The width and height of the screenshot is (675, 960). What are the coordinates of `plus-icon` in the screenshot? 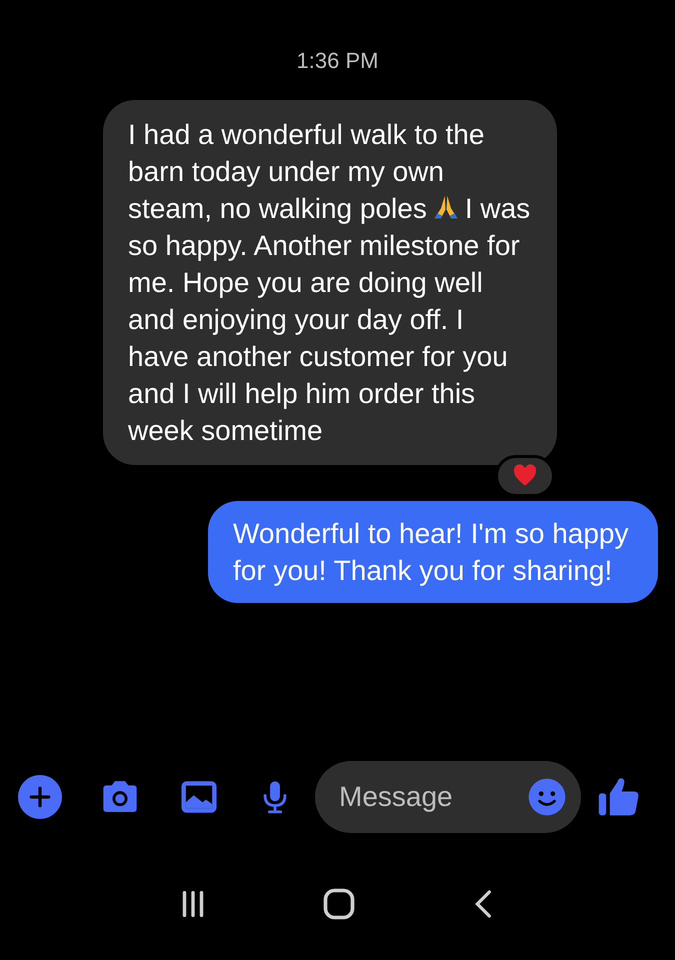 It's located at (40, 797).